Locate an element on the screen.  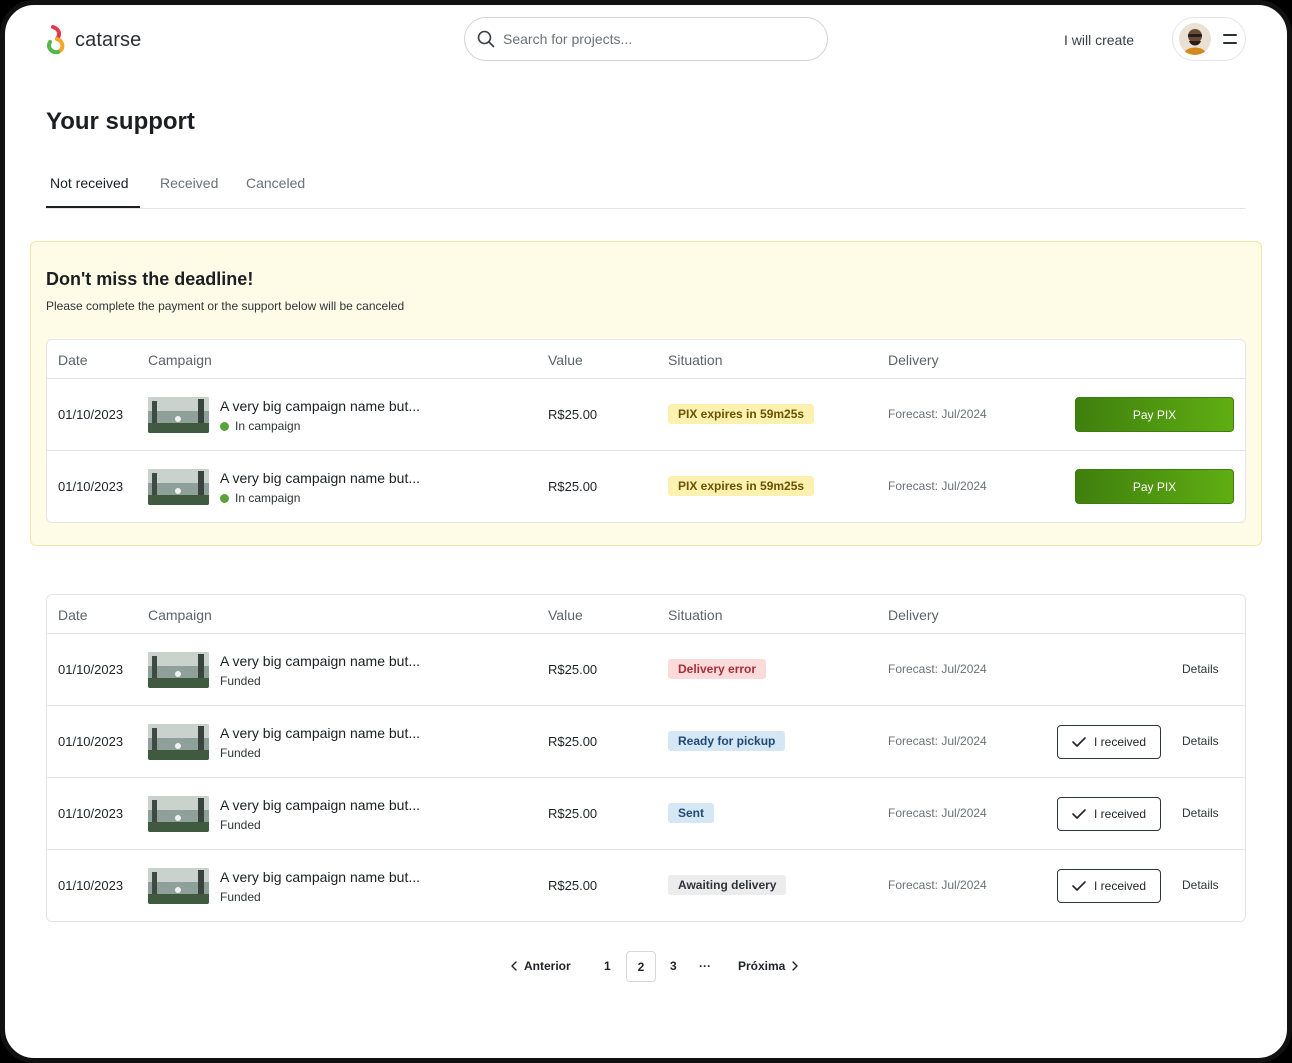
tab-canceled: Canceled is located at coordinates (275, 183).